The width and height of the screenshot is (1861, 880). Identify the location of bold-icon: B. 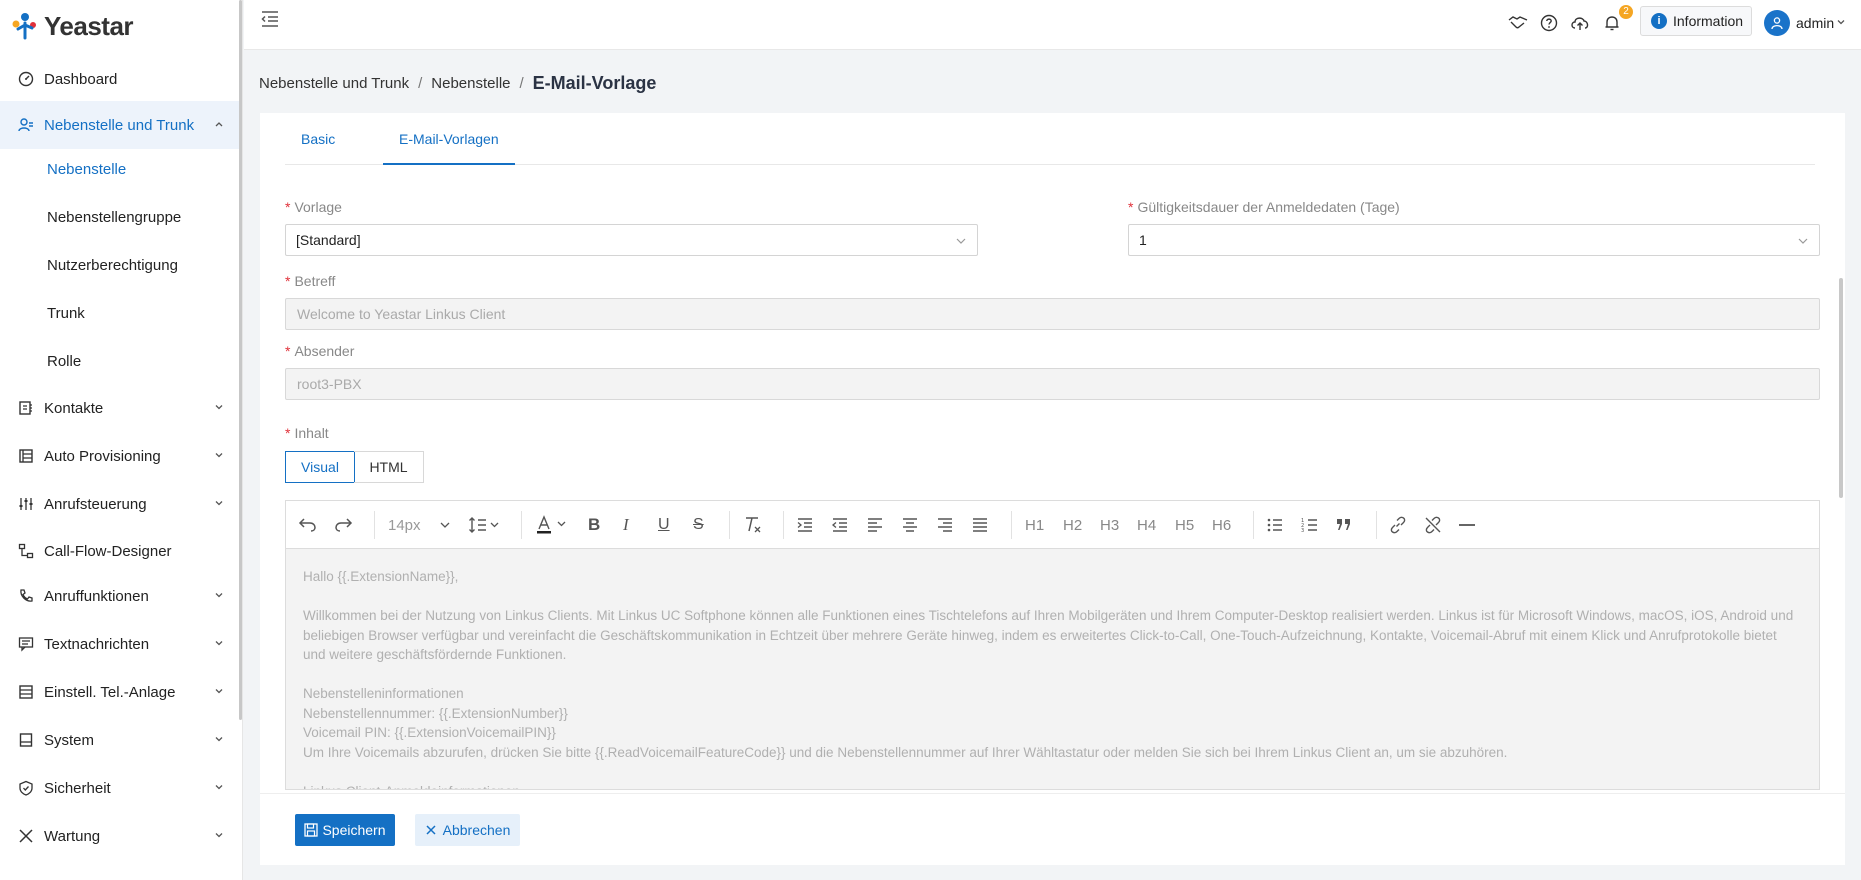
(594, 525).